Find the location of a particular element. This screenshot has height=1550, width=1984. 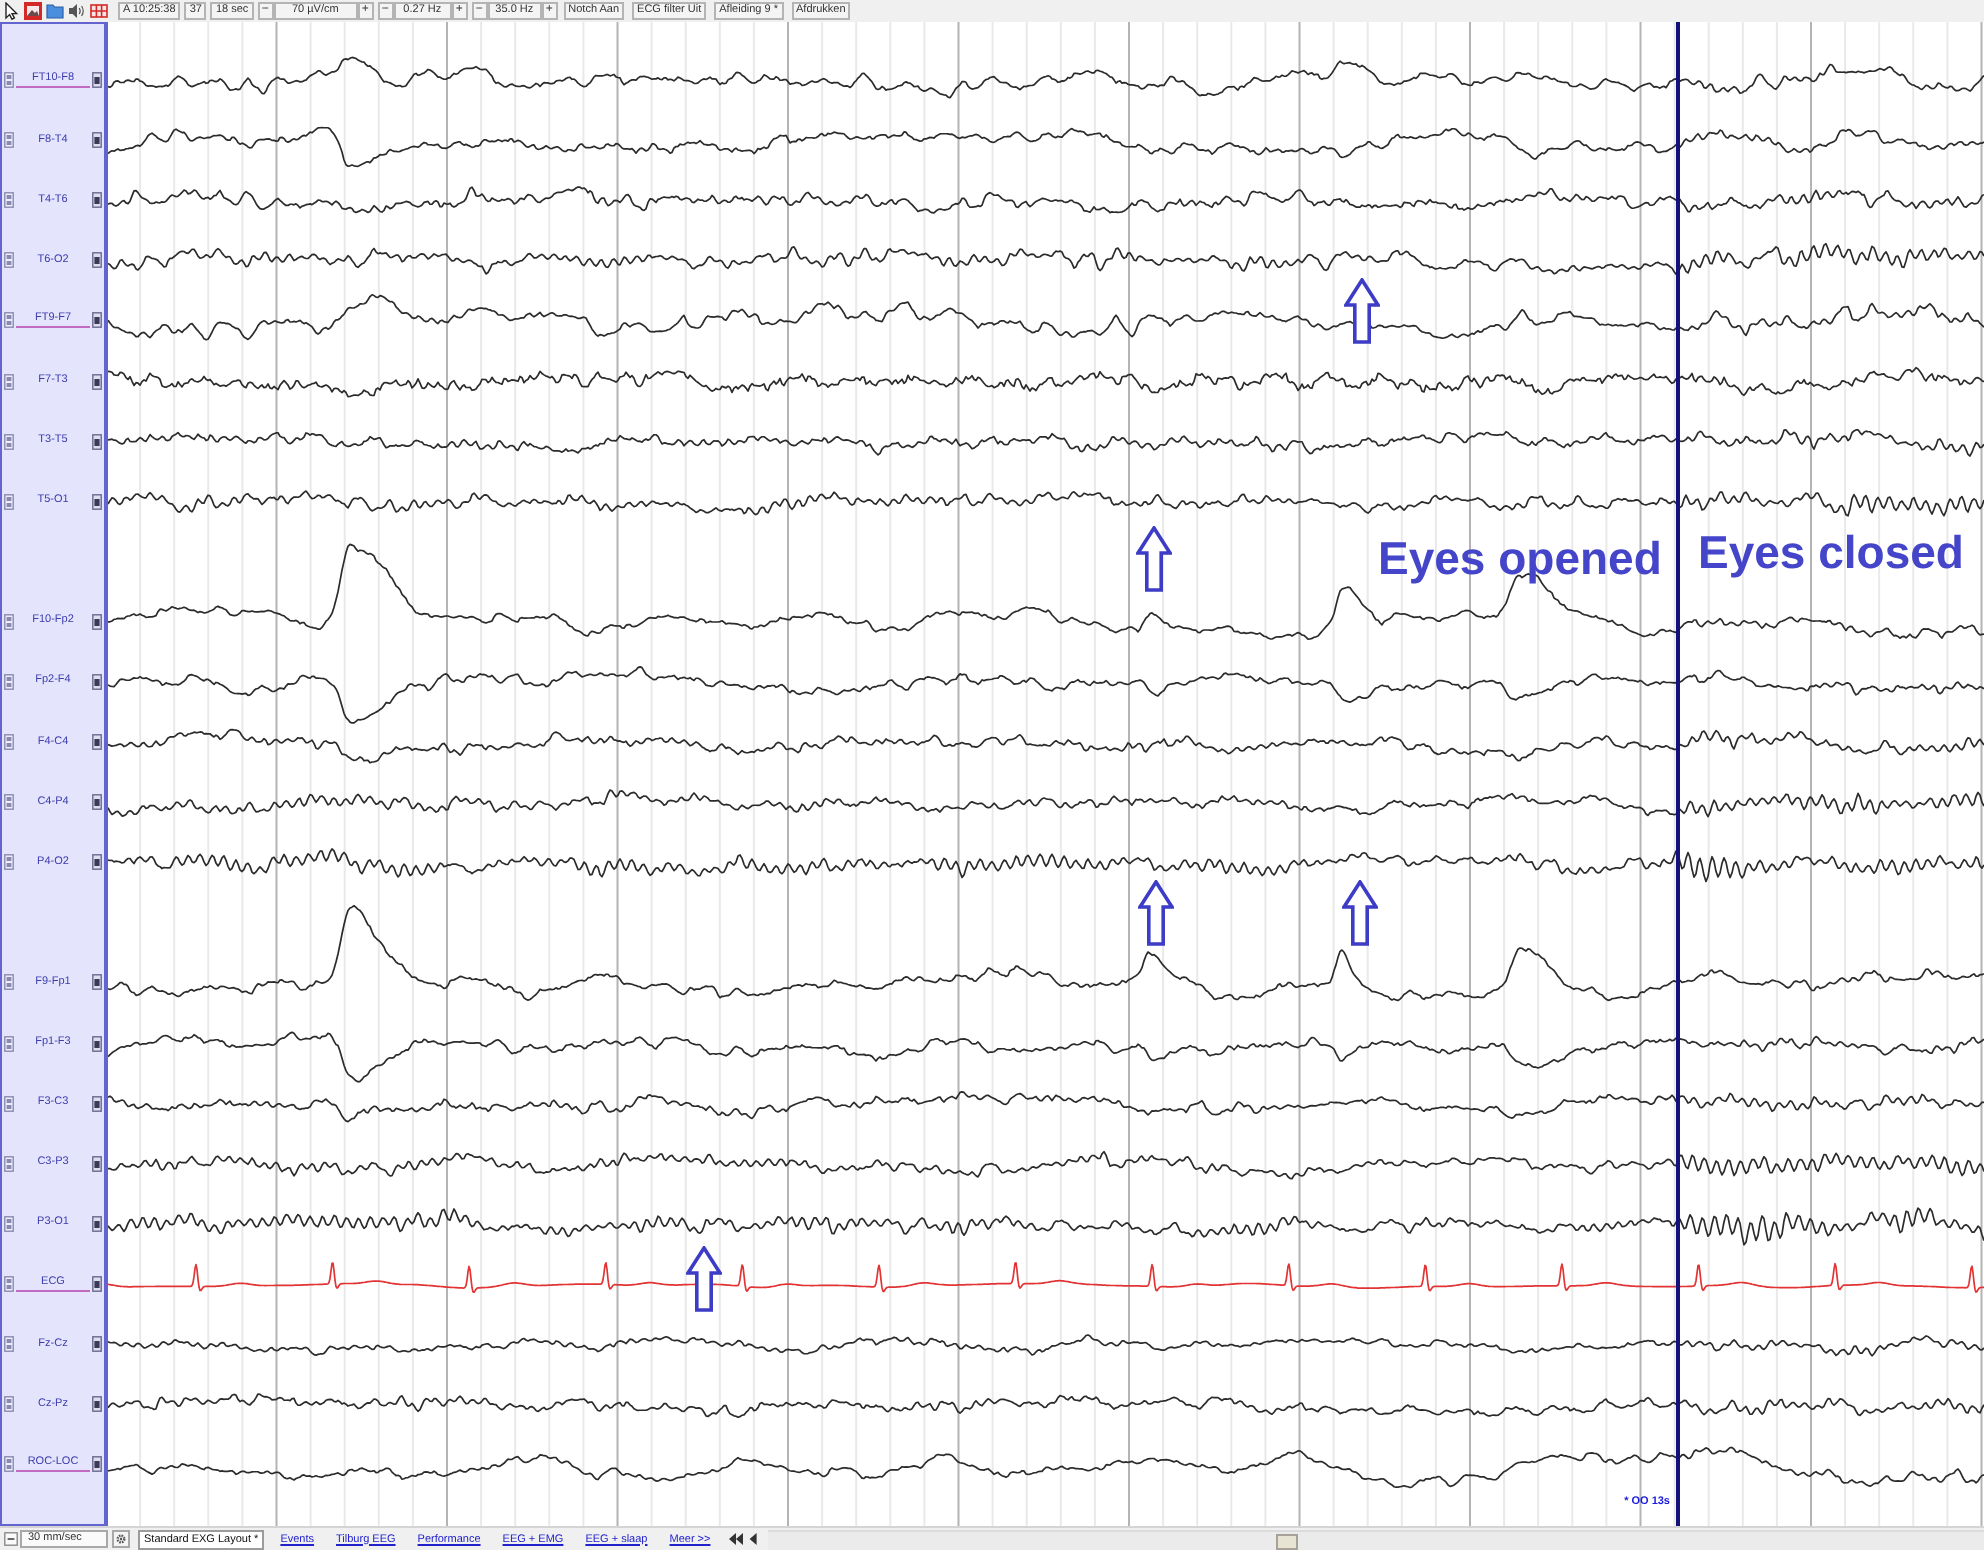

cursor-icon is located at coordinates (11, 11).